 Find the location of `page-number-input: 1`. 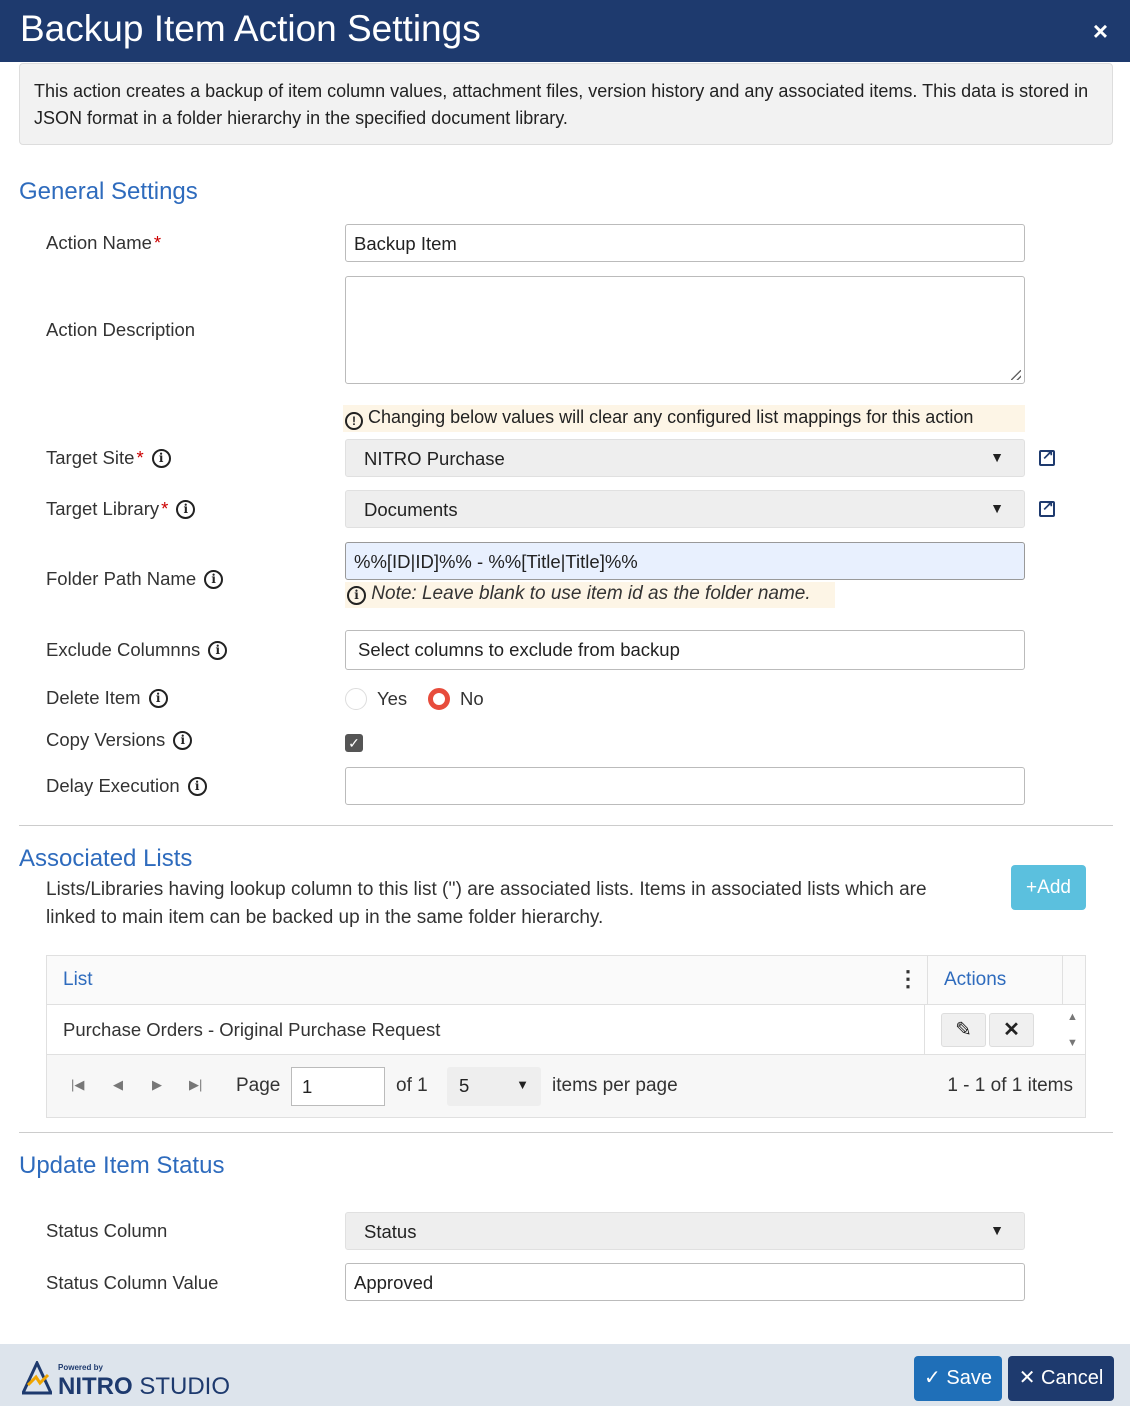

page-number-input: 1 is located at coordinates (338, 1086).